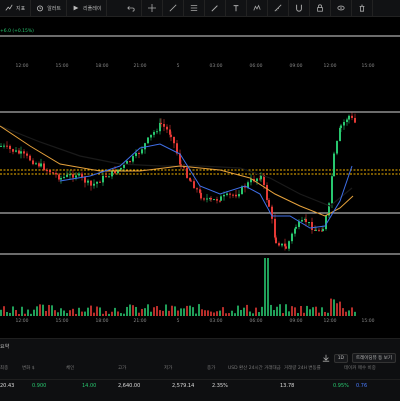 The width and height of the screenshot is (400, 401). Describe the element at coordinates (330, 321) in the screenshot. I see `time-axis-label-bottom: 12:00` at that location.